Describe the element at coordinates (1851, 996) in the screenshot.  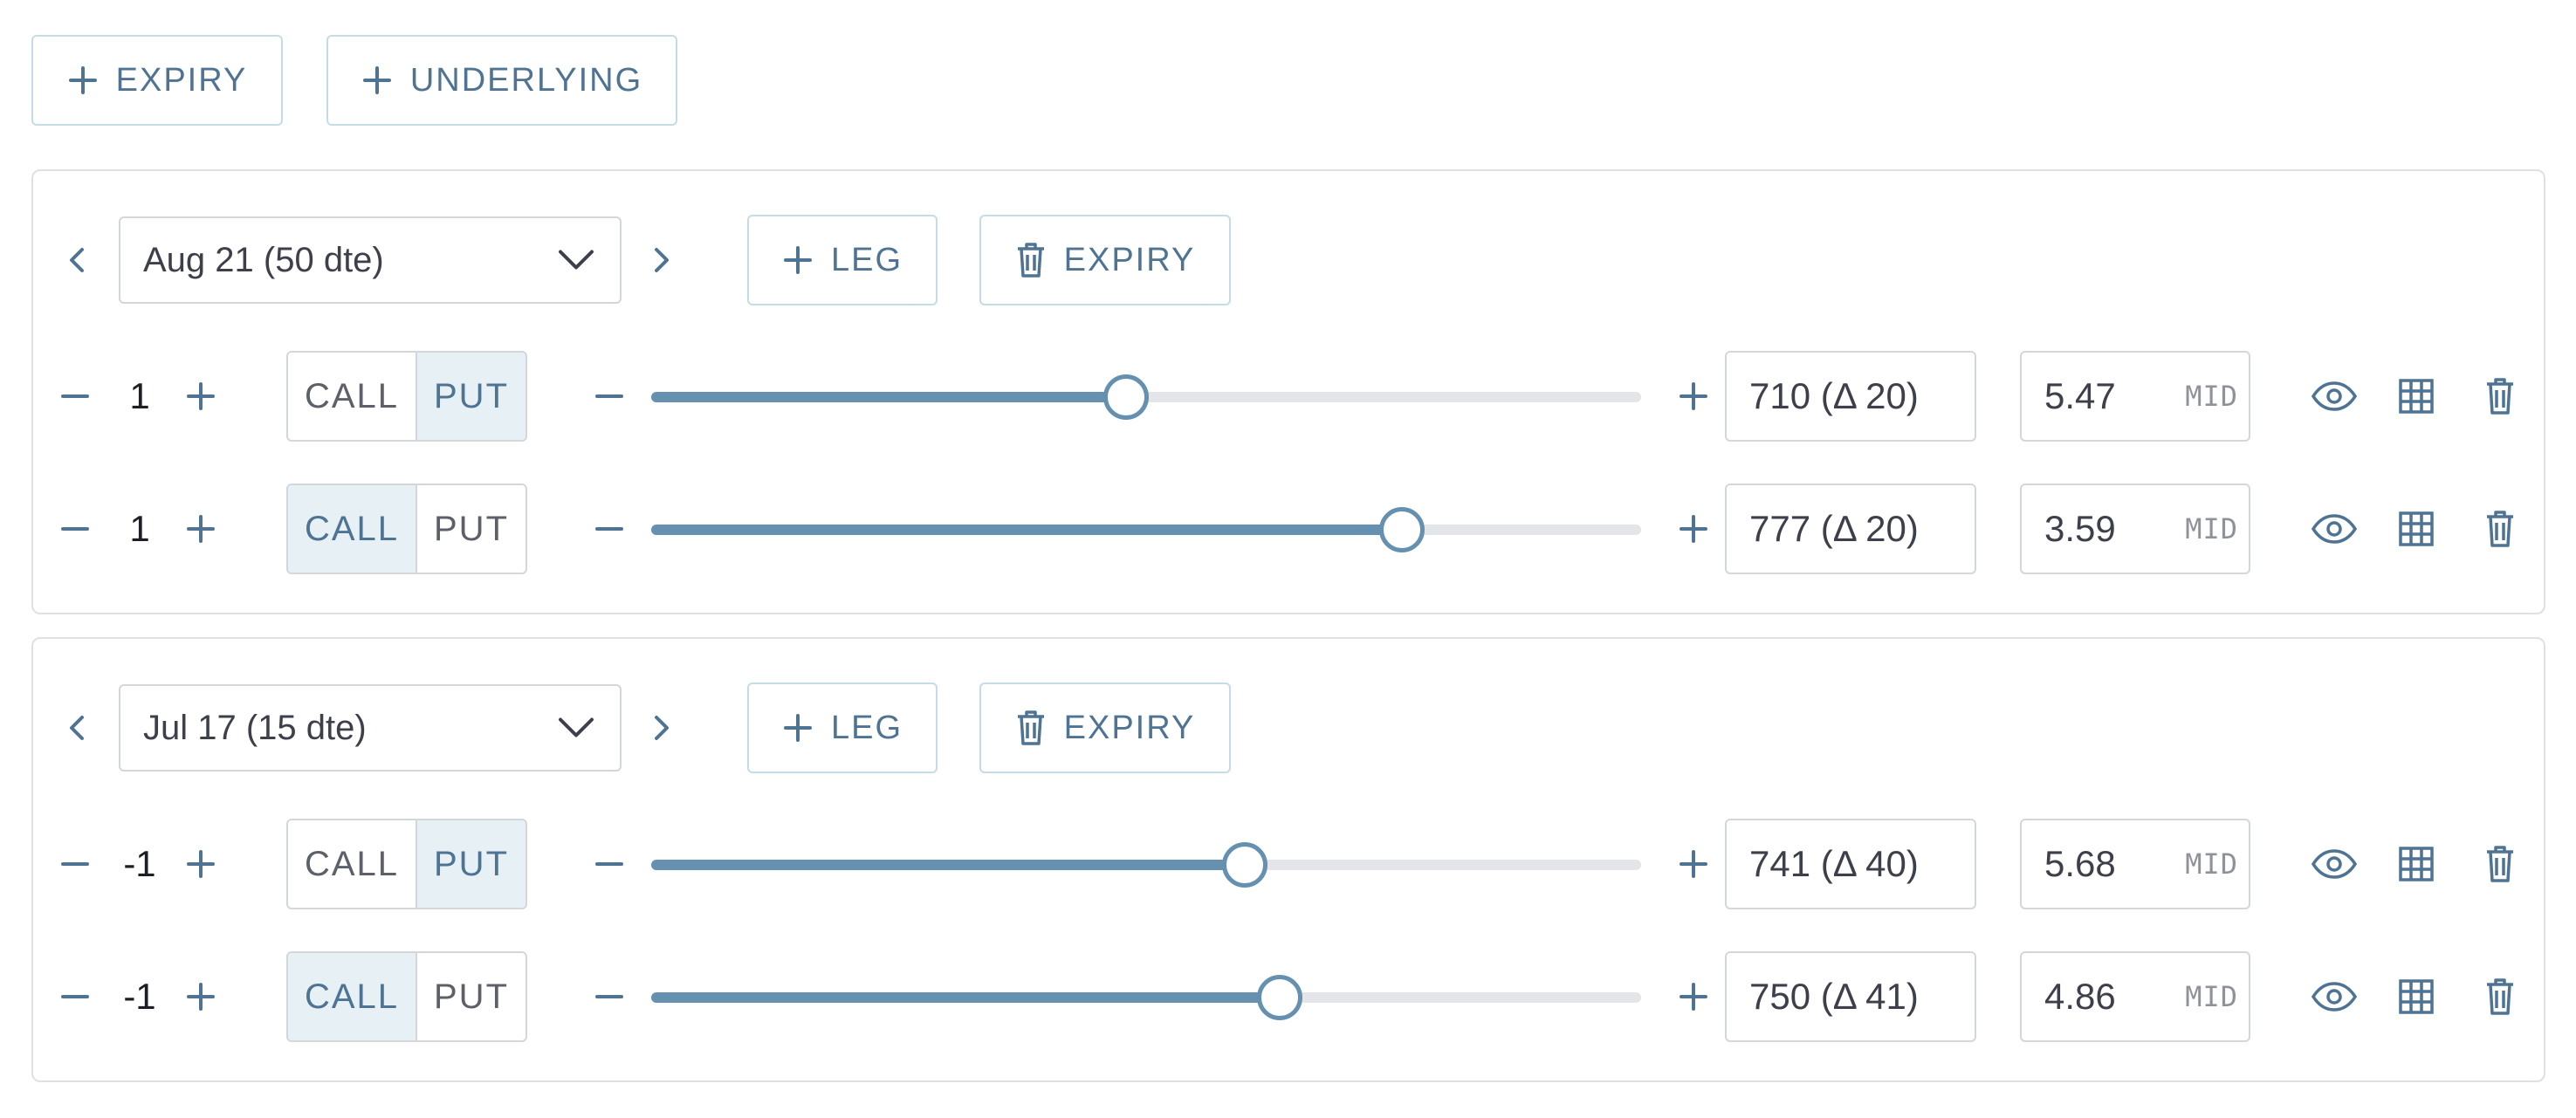
I see `strike-field: 750 (Δ 41)` at that location.